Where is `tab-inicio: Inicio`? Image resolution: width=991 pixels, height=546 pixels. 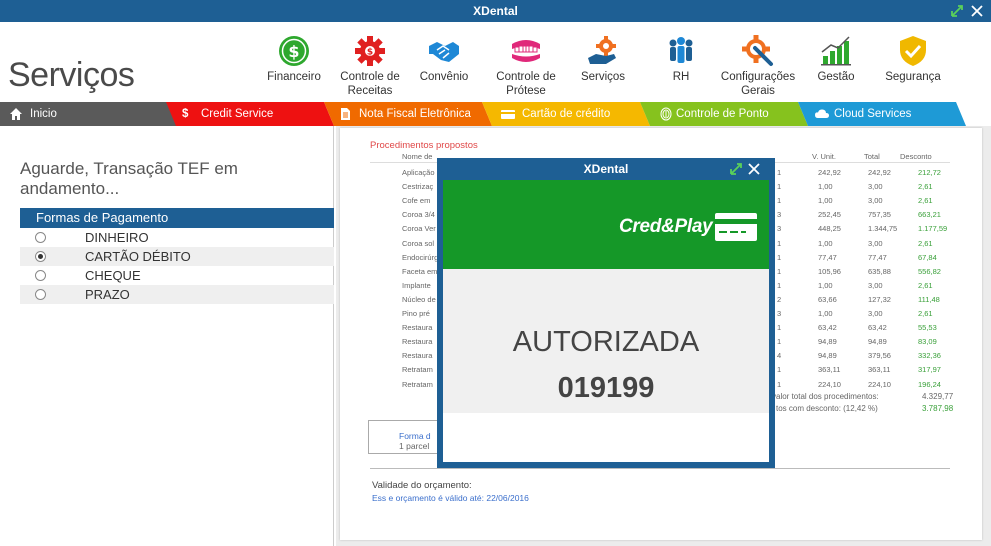
tab-inicio: Inicio is located at coordinates (90, 114).